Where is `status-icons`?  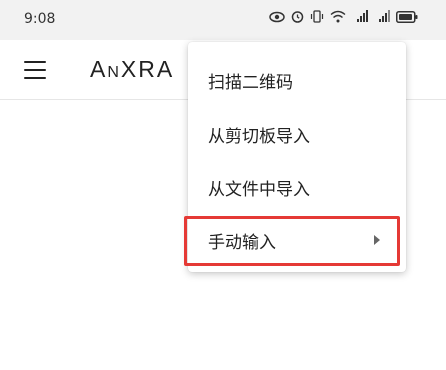 status-icons is located at coordinates (343, 16).